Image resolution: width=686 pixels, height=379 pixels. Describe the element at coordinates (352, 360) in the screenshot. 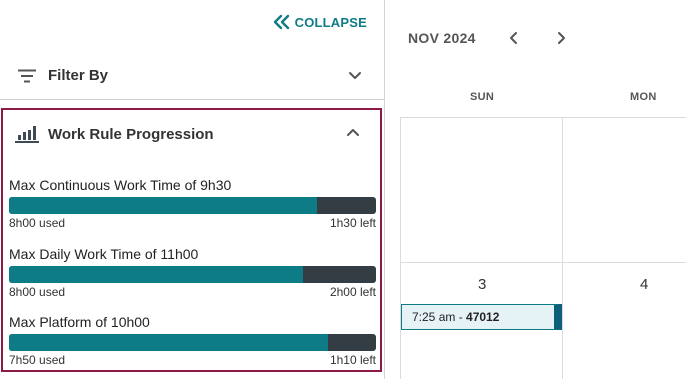

I see `work-rule-left: 1h10 left` at that location.